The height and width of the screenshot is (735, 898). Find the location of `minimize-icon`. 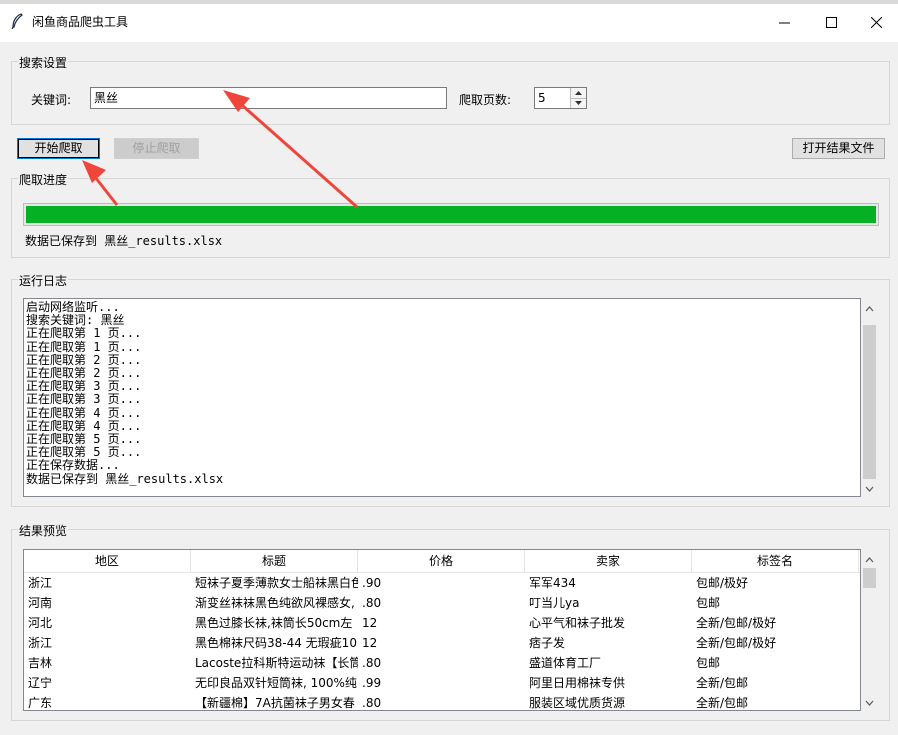

minimize-icon is located at coordinates (784, 22).